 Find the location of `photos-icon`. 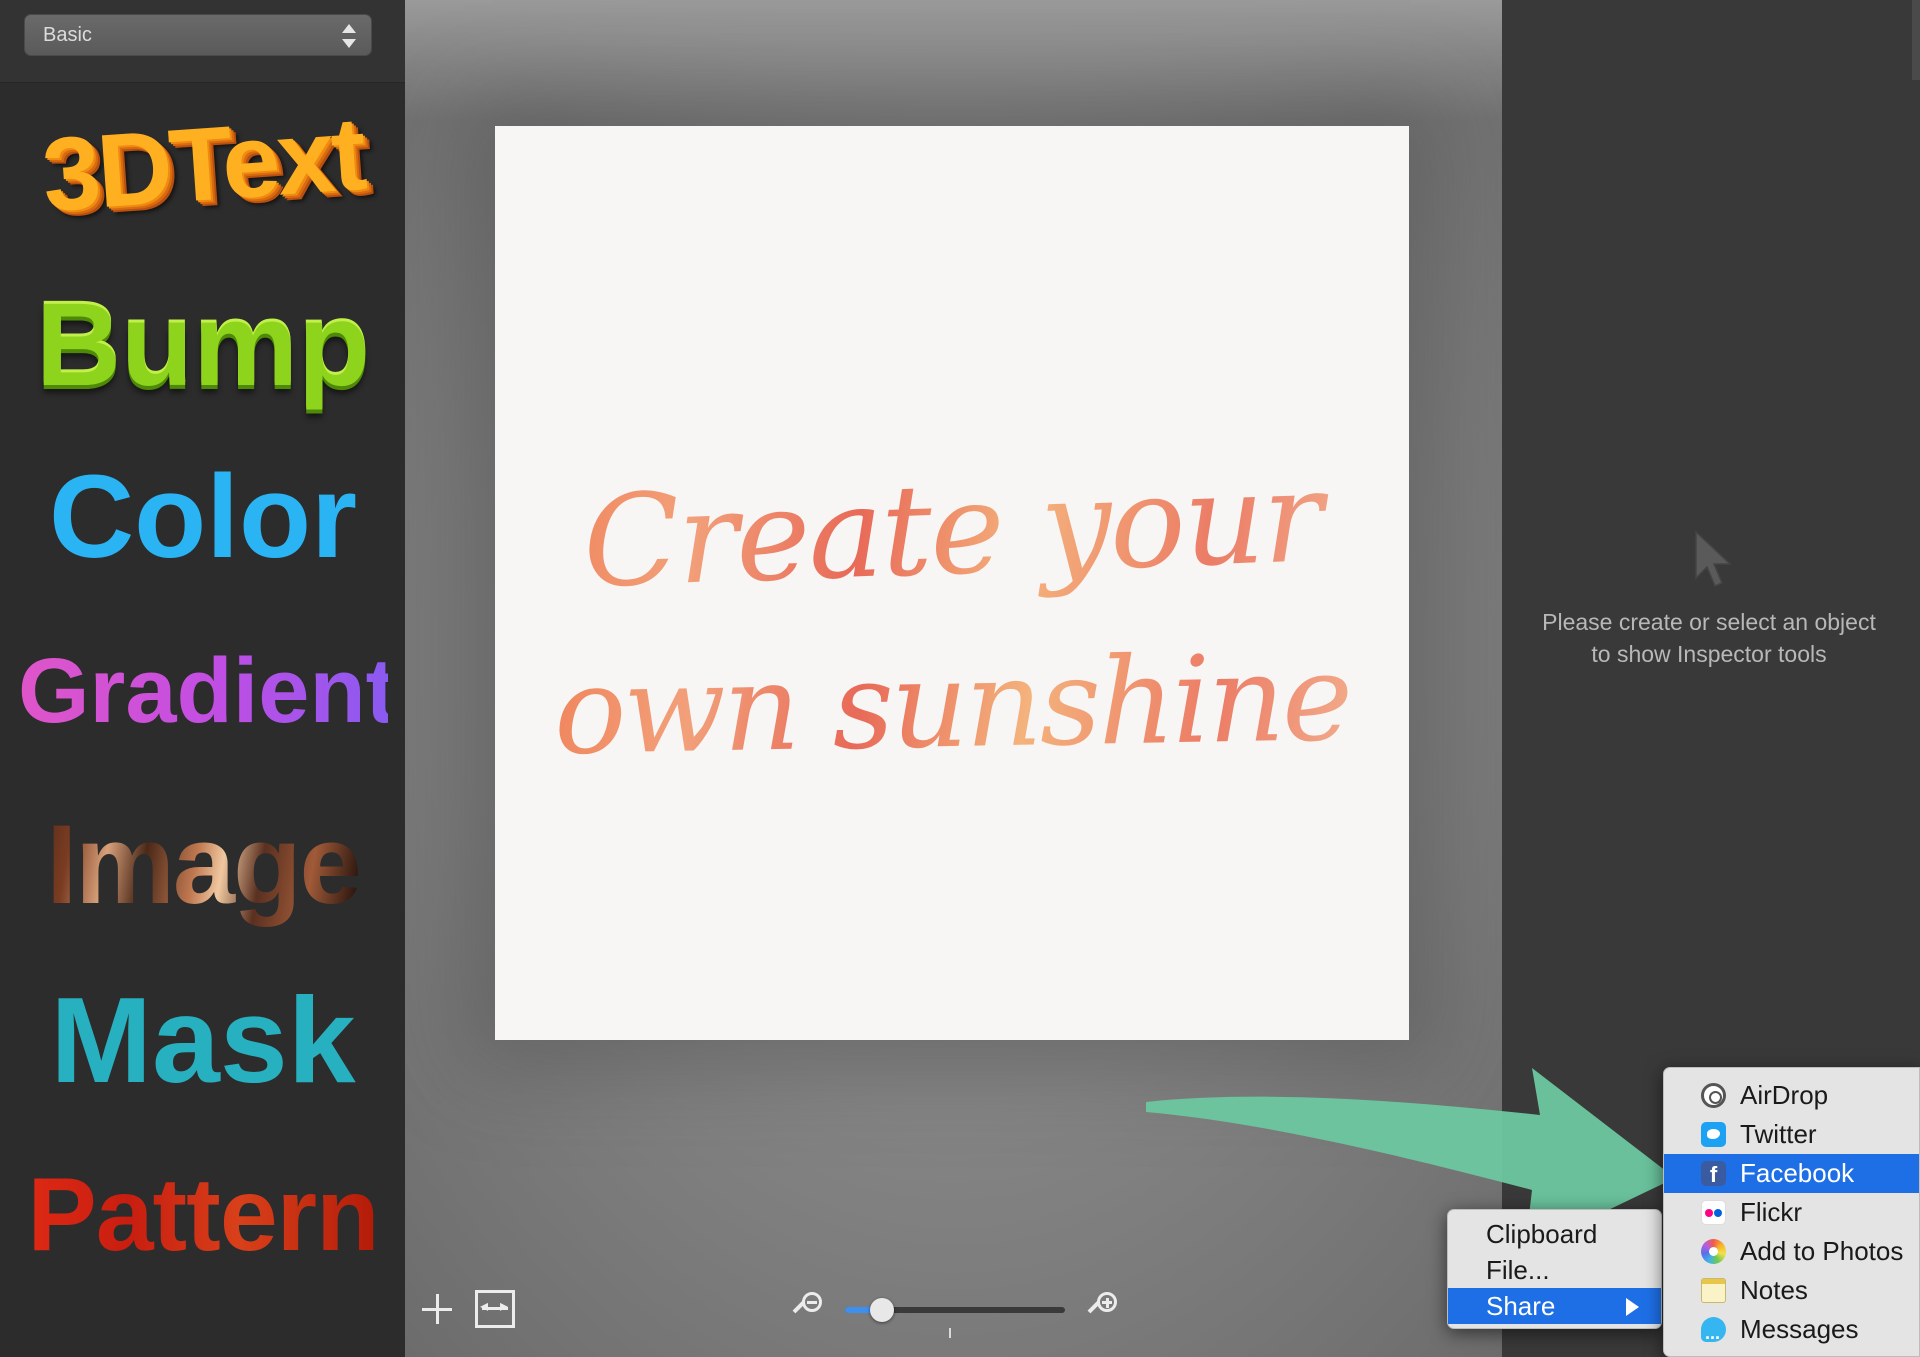

photos-icon is located at coordinates (1713, 1251).